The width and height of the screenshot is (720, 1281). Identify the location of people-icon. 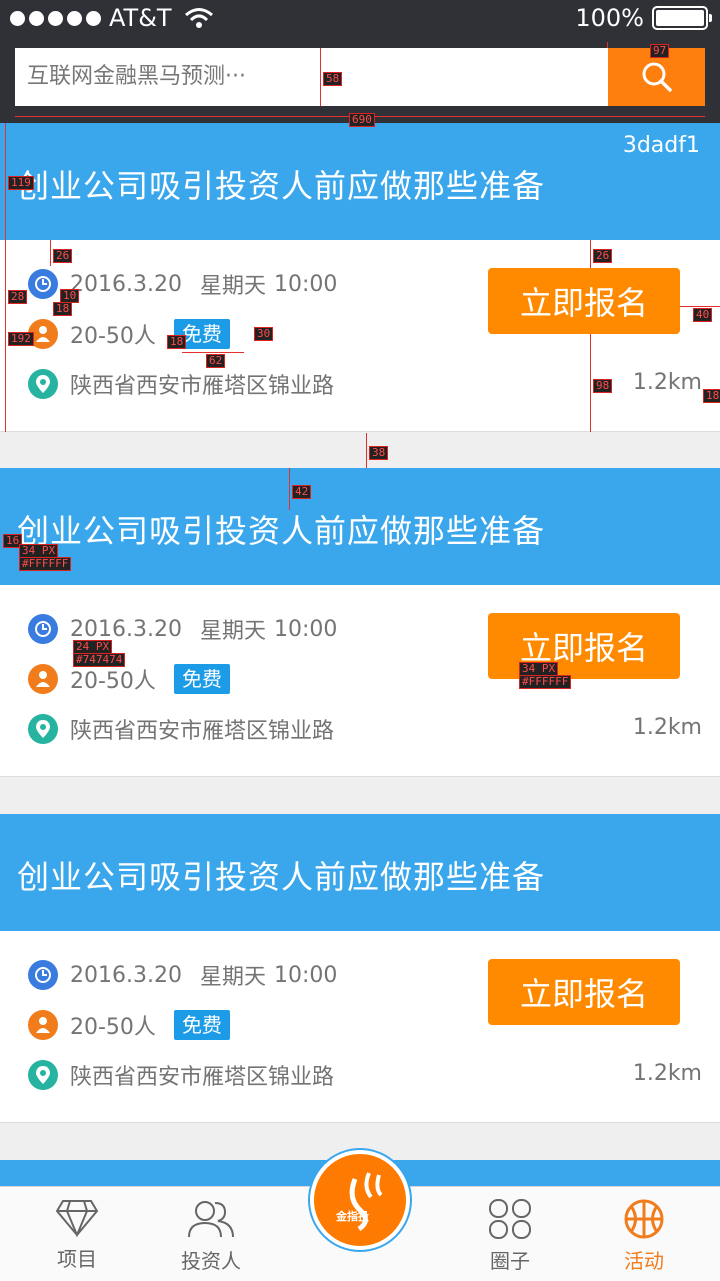
(211, 1219).